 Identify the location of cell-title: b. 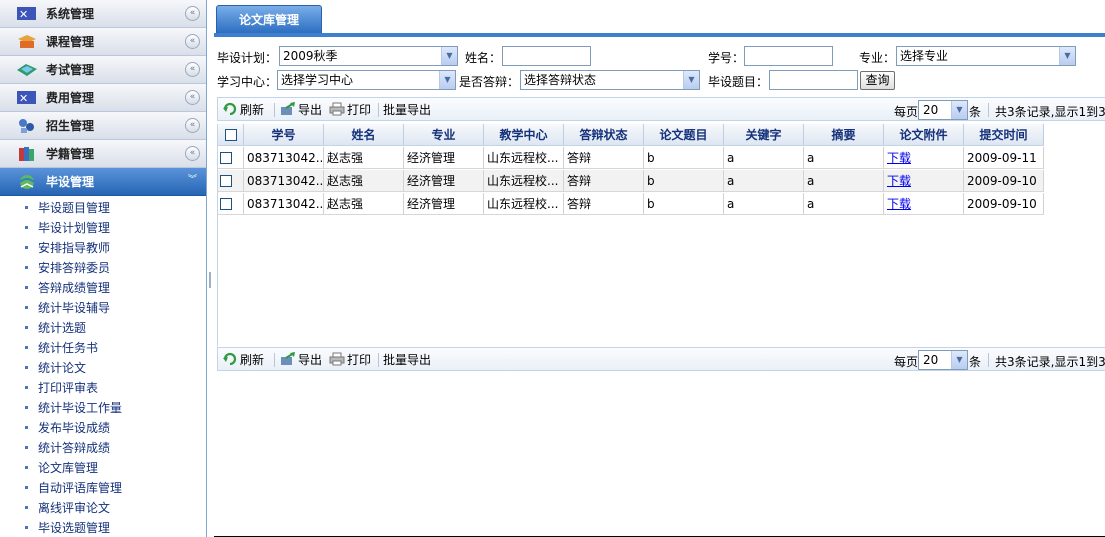
(684, 204).